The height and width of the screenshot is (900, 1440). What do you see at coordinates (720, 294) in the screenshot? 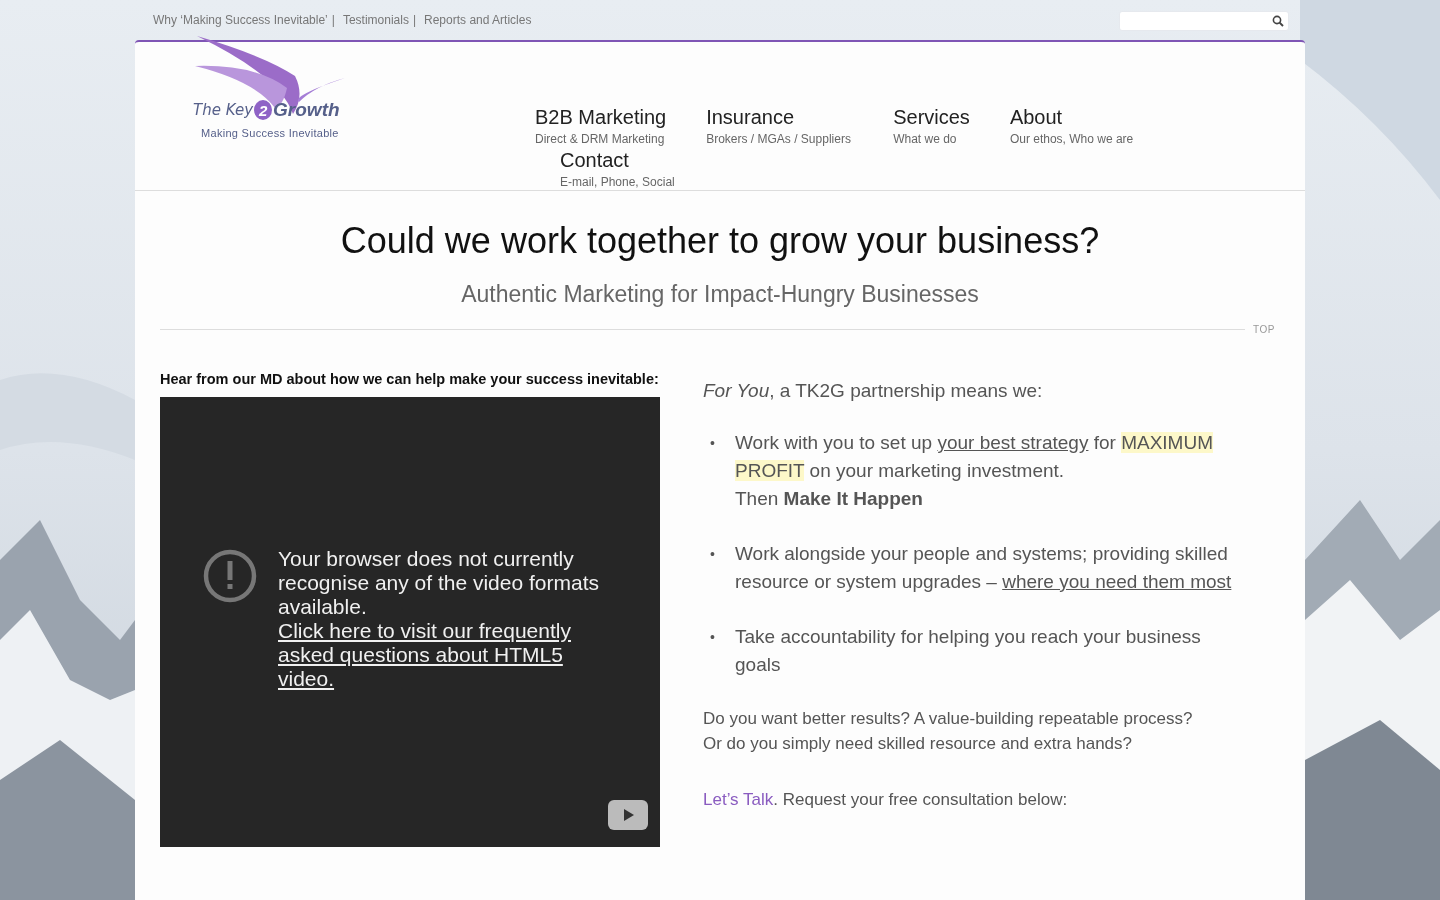
I see `subheadline: Authentic Marketing for Impact-Hungry Businesses` at bounding box center [720, 294].